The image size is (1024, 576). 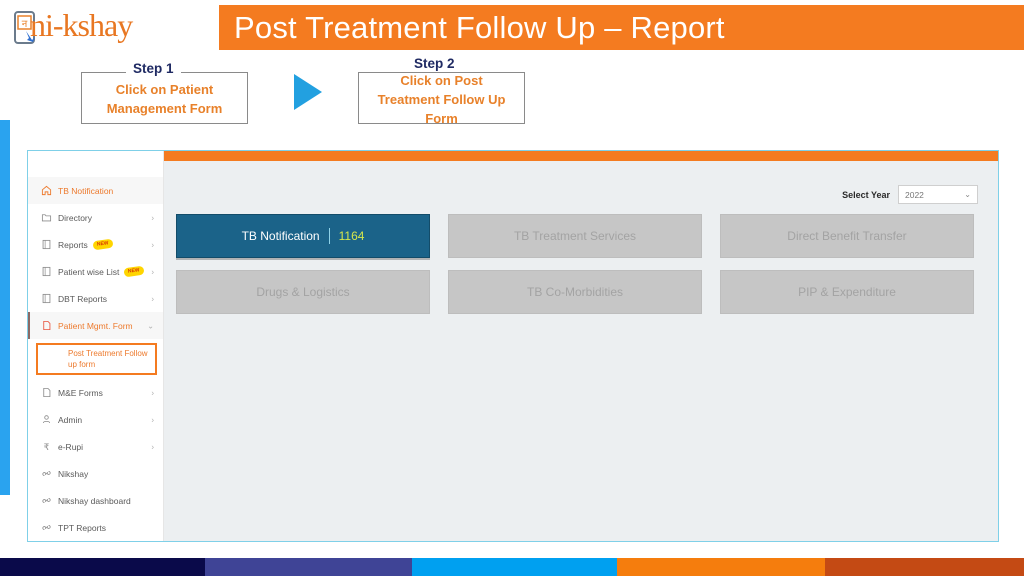 I want to click on sidebar-subitem-line-1: Post Treatment Follow, so click(x=108, y=353).